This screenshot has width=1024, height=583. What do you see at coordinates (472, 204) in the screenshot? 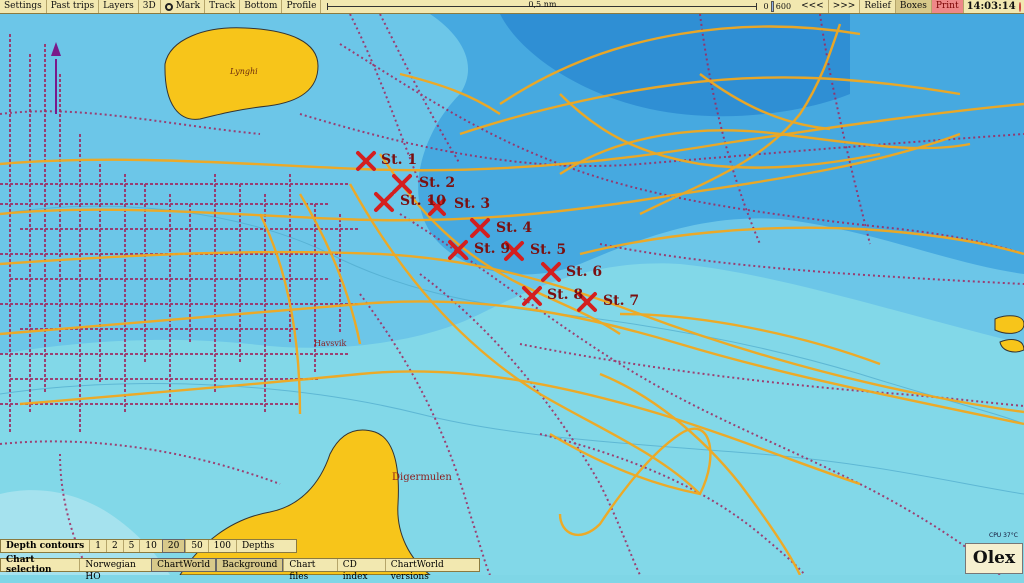
I see `station-label: St. 3` at bounding box center [472, 204].